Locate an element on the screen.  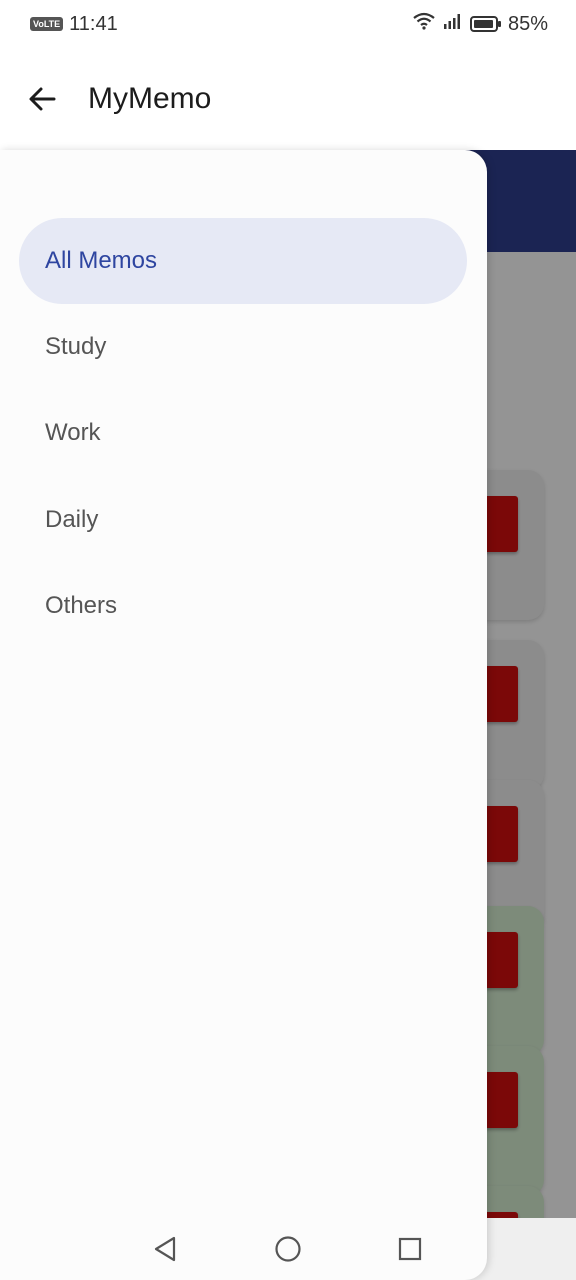
nav-recents-button is located at coordinates (410, 1249).